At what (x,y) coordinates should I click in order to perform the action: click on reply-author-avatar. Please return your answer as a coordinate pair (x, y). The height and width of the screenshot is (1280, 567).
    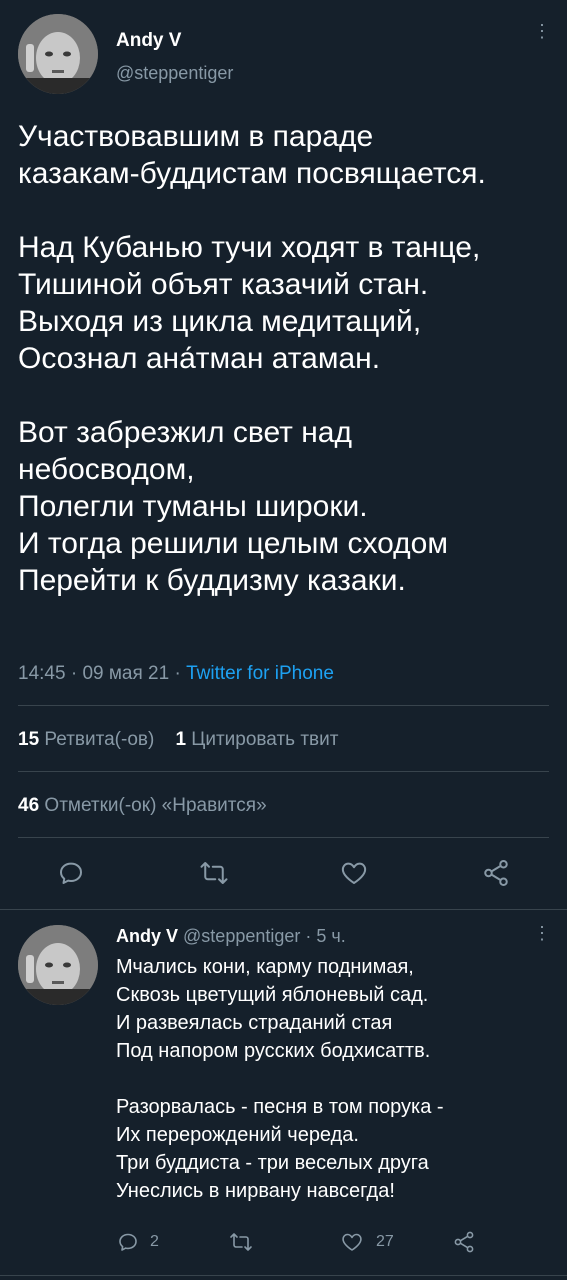
    Looking at the image, I should click on (58, 965).